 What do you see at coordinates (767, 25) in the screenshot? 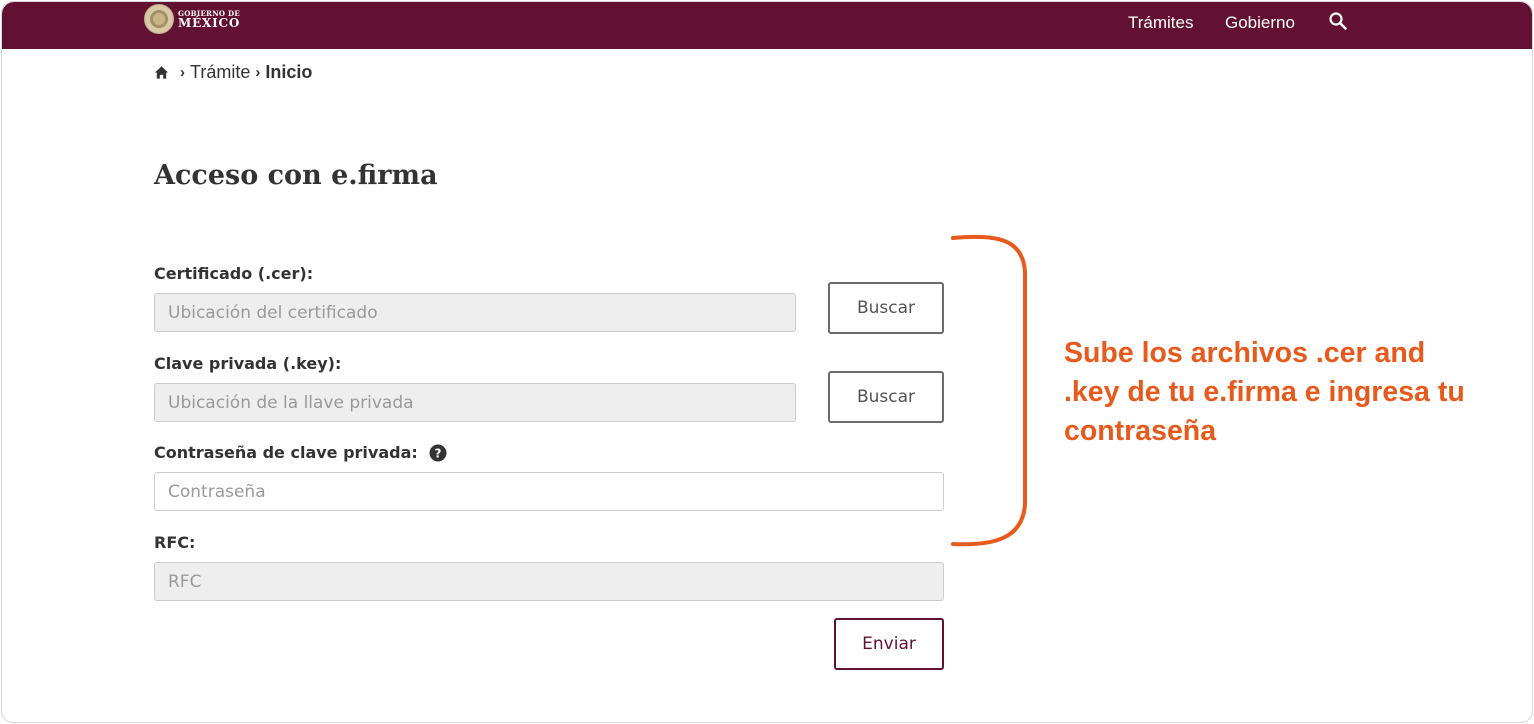
I see `top-navbar: GOBIERNO DE MÉXICO Trámites Gobierno` at bounding box center [767, 25].